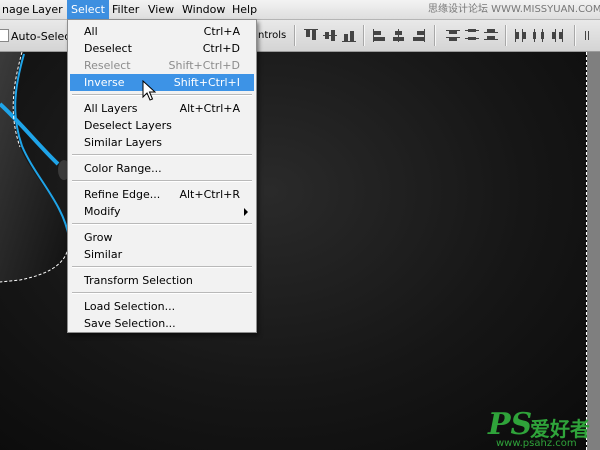 This screenshot has height=450, width=600. What do you see at coordinates (125, 9) in the screenshot?
I see `menu-filter: Filter` at bounding box center [125, 9].